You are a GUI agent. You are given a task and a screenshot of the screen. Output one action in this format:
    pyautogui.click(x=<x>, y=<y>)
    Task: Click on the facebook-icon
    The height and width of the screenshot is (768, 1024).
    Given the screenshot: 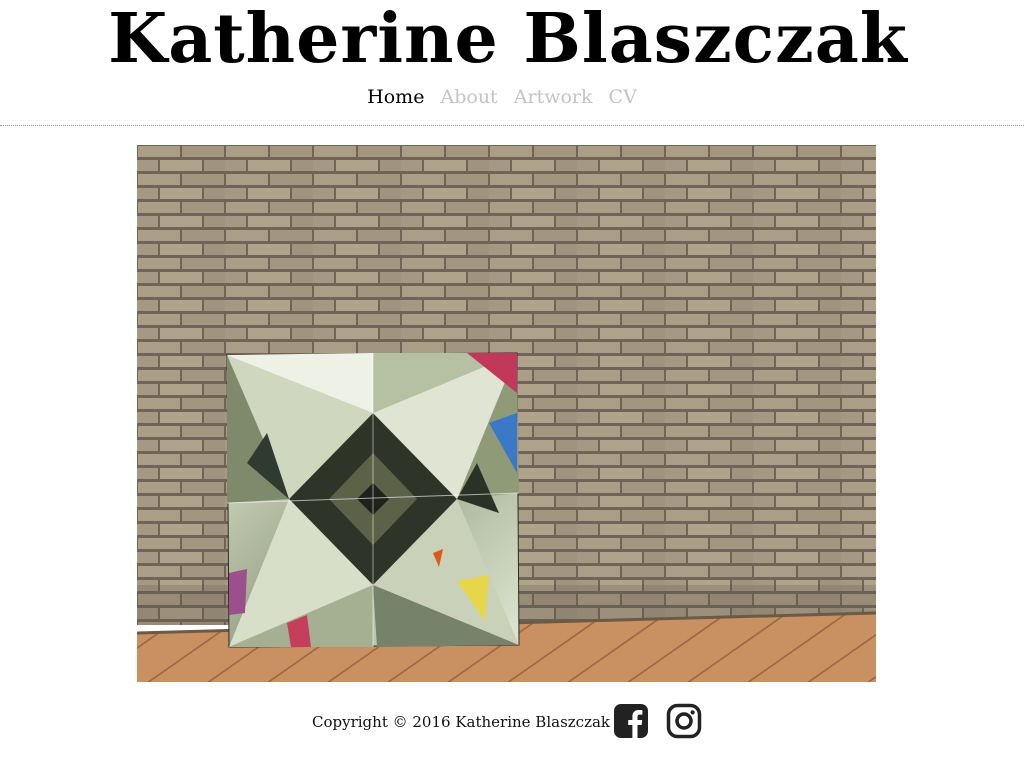 What is the action you would take?
    pyautogui.click(x=631, y=721)
    